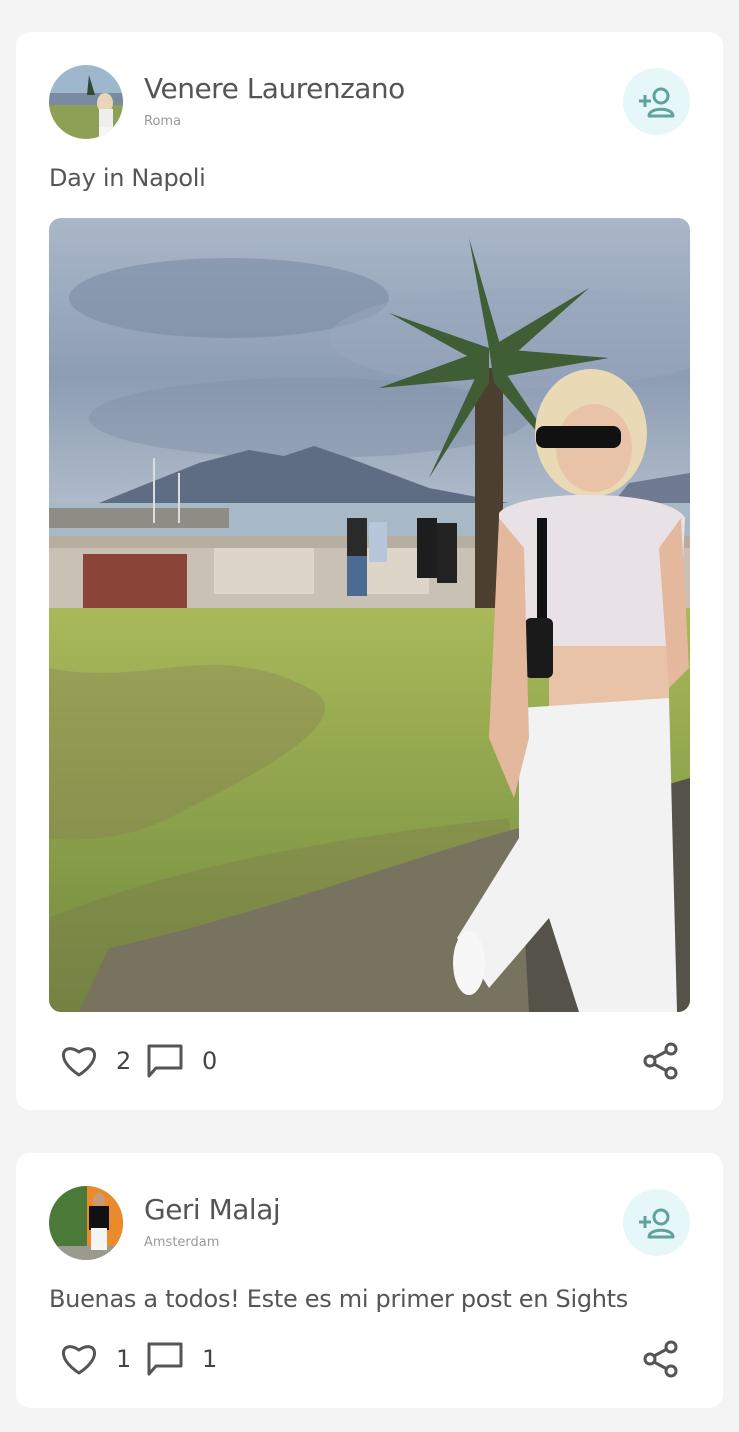  Describe the element at coordinates (127, 178) in the screenshot. I see `post-caption: Day in Napoli` at that location.